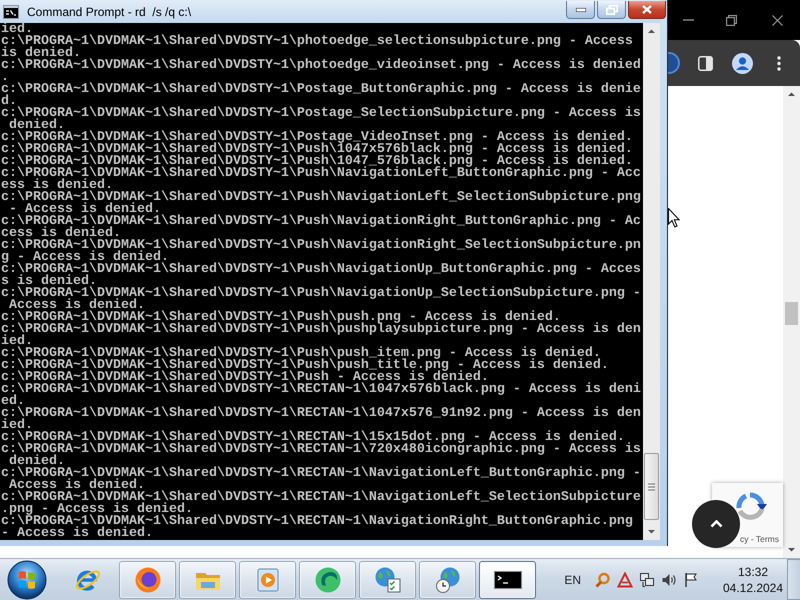 Image resolution: width=800 pixels, height=600 pixels. I want to click on console-line: c:\PROGRA~1\DVDMAK~1\Shared\DVDSTY~1\RECTAN~1\1047x576_91n92.png - Access is den, so click(321, 414).